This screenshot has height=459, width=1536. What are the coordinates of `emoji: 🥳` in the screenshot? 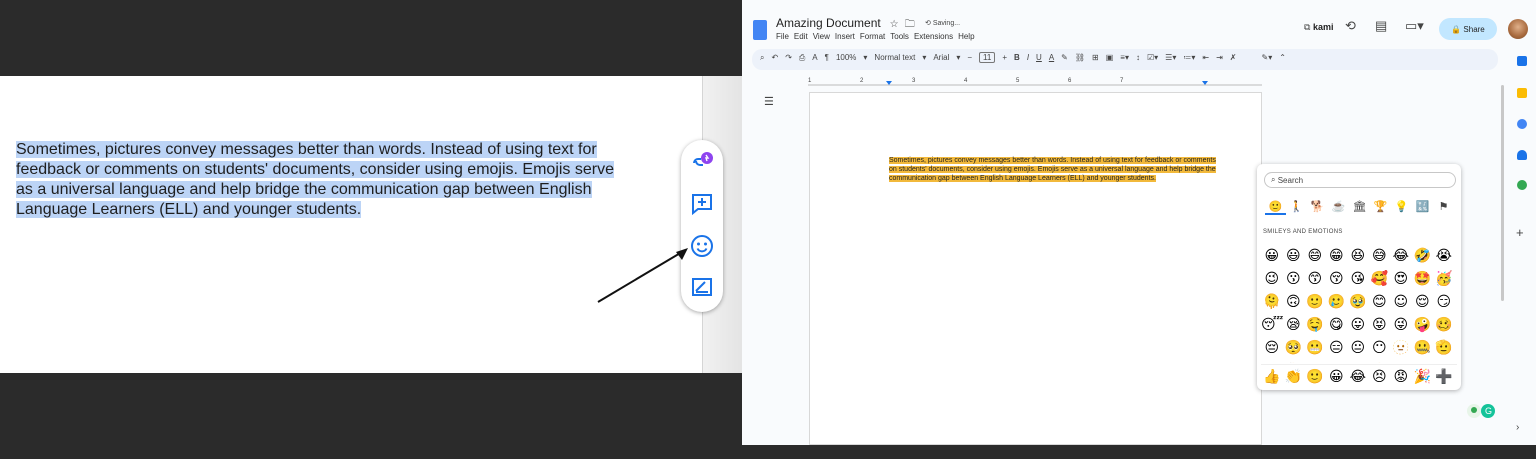 It's located at (1444, 279).